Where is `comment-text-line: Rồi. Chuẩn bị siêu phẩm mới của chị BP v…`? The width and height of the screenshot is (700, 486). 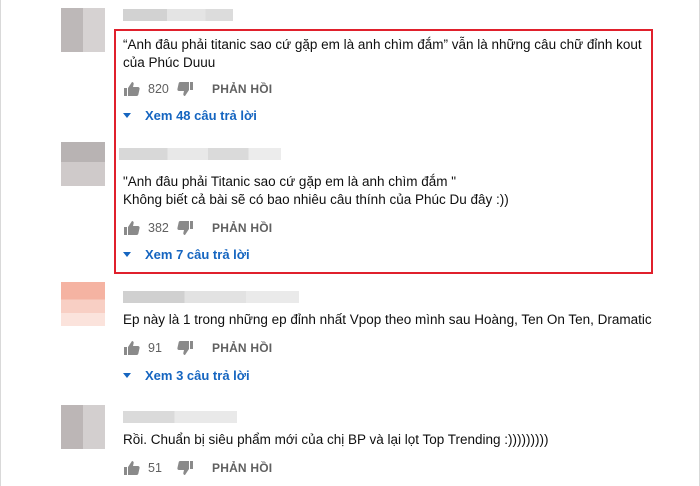
comment-text-line: Rồi. Chuẩn bị siêu phẩm mới của chị BP v… is located at coordinates (336, 439).